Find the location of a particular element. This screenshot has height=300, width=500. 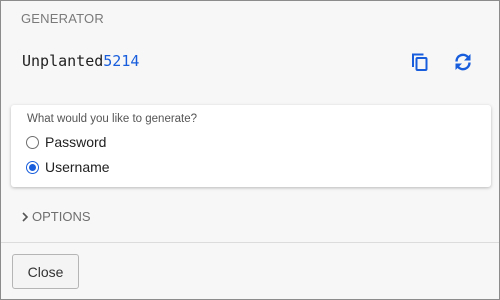

generated-value: Unplanted5214 is located at coordinates (80, 61).